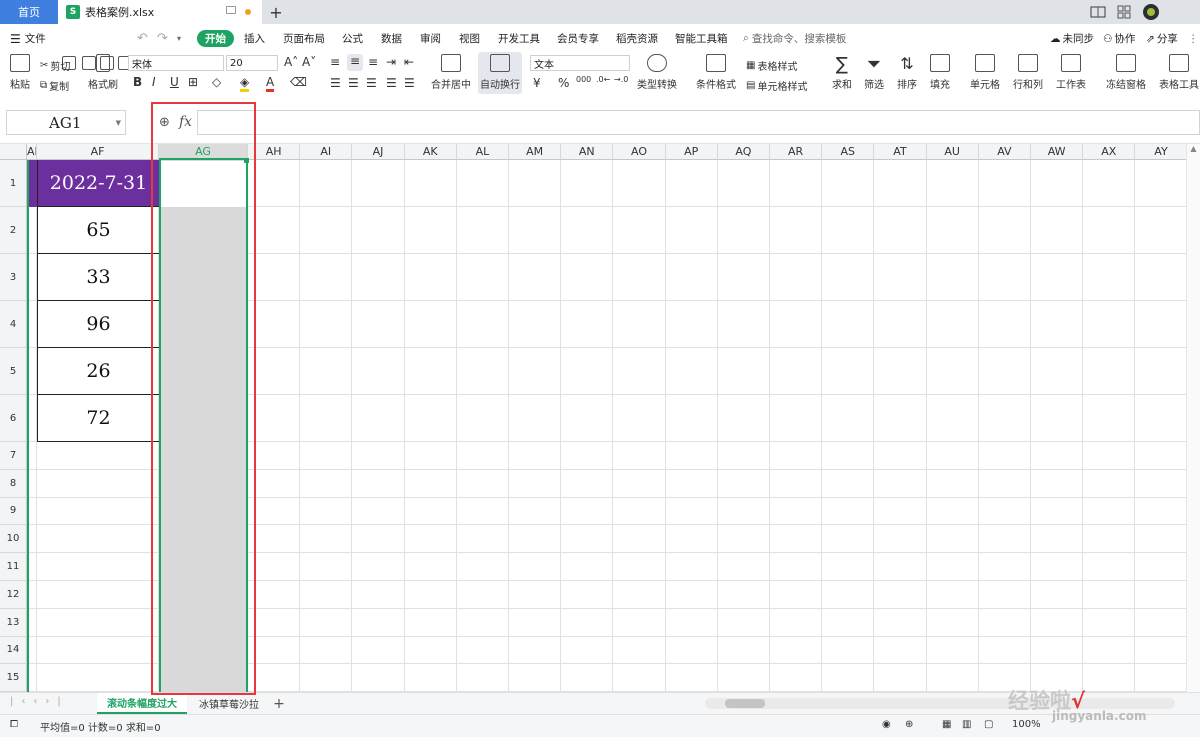 Image resolution: width=1200 pixels, height=737 pixels. I want to click on indent-decrease-icon: ⇤, so click(409, 62).